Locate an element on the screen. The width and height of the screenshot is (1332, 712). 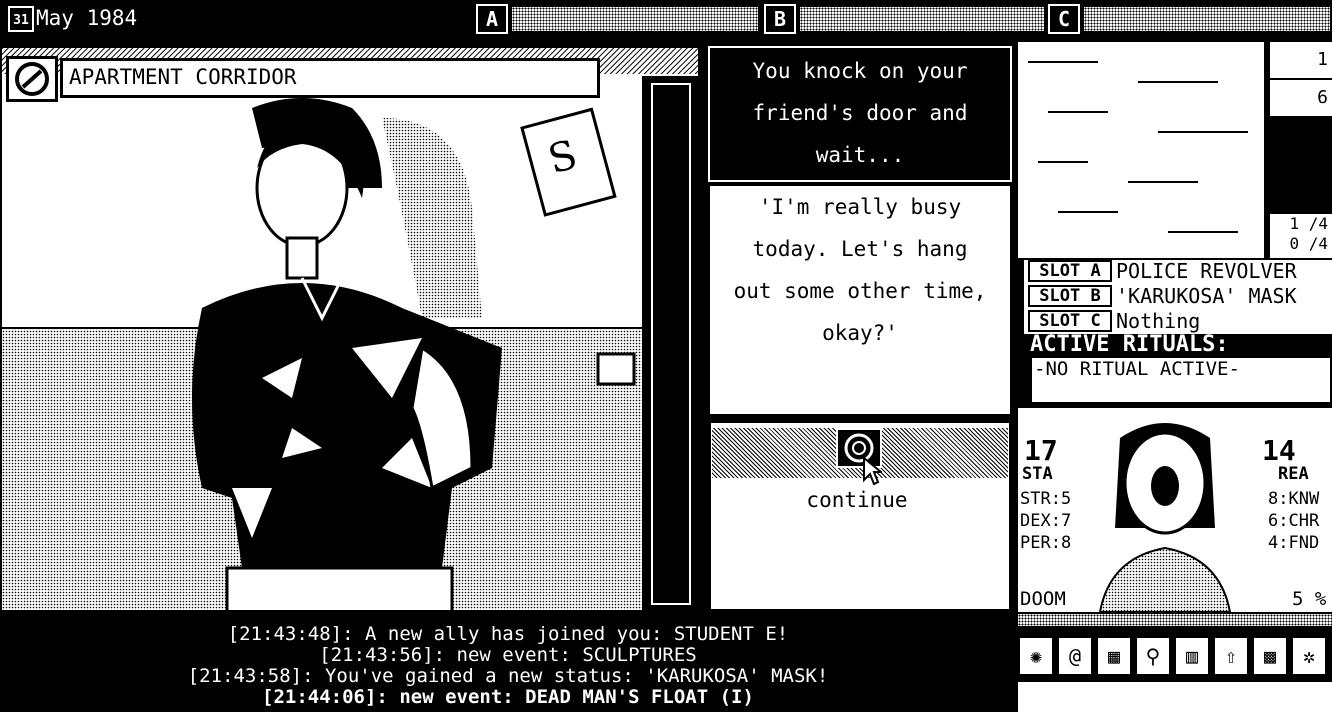
town-map is located at coordinates (1141, 150).